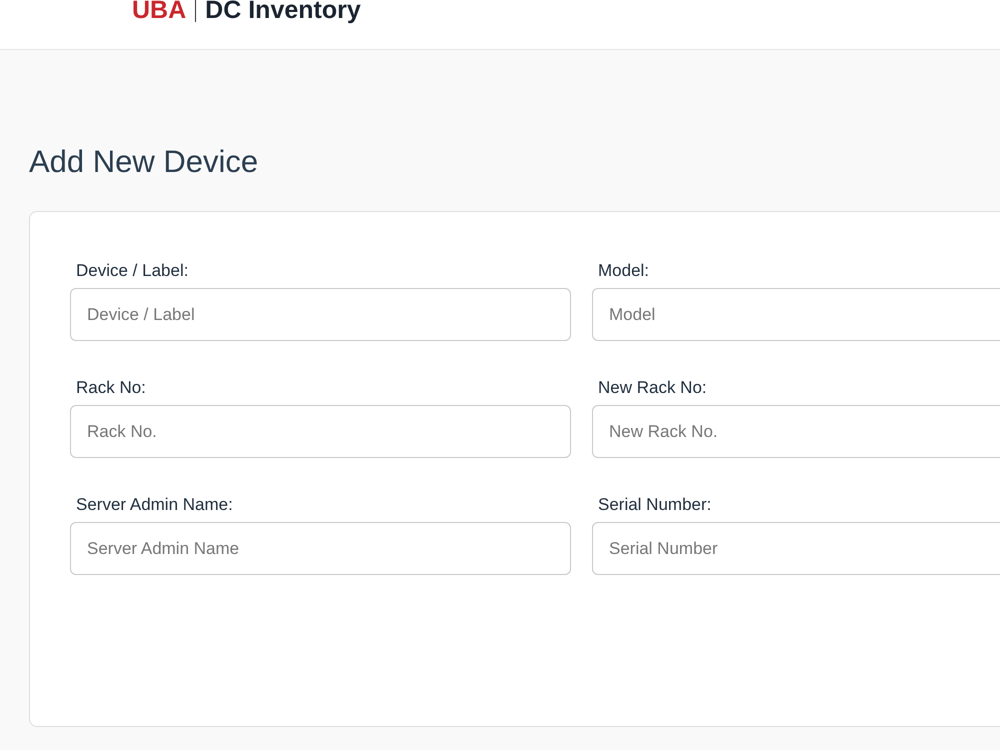  What do you see at coordinates (320, 548) in the screenshot?
I see `input-field: Server Admin Name` at bounding box center [320, 548].